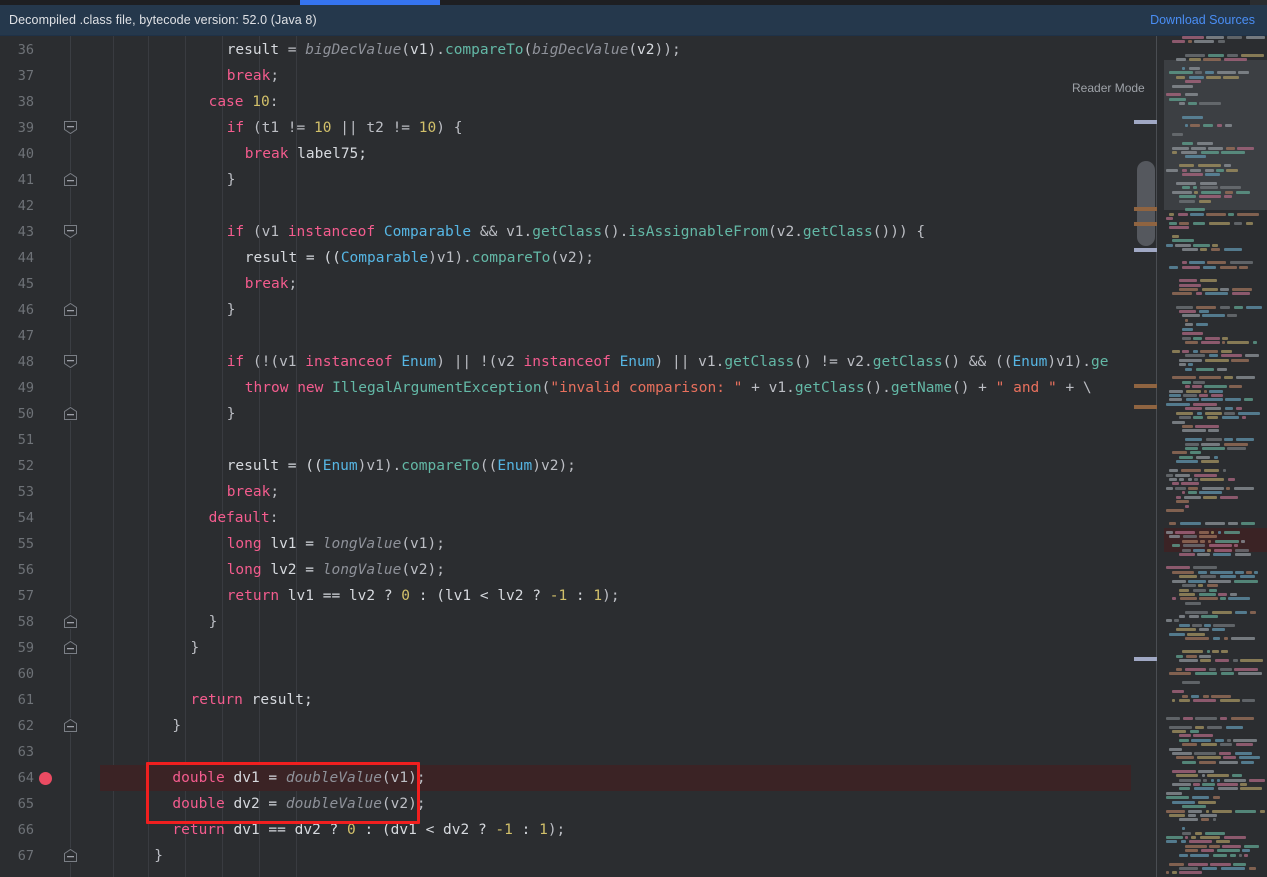 The height and width of the screenshot is (877, 1267). I want to click on scrollbar-marker-rail, so click(1147, 456).